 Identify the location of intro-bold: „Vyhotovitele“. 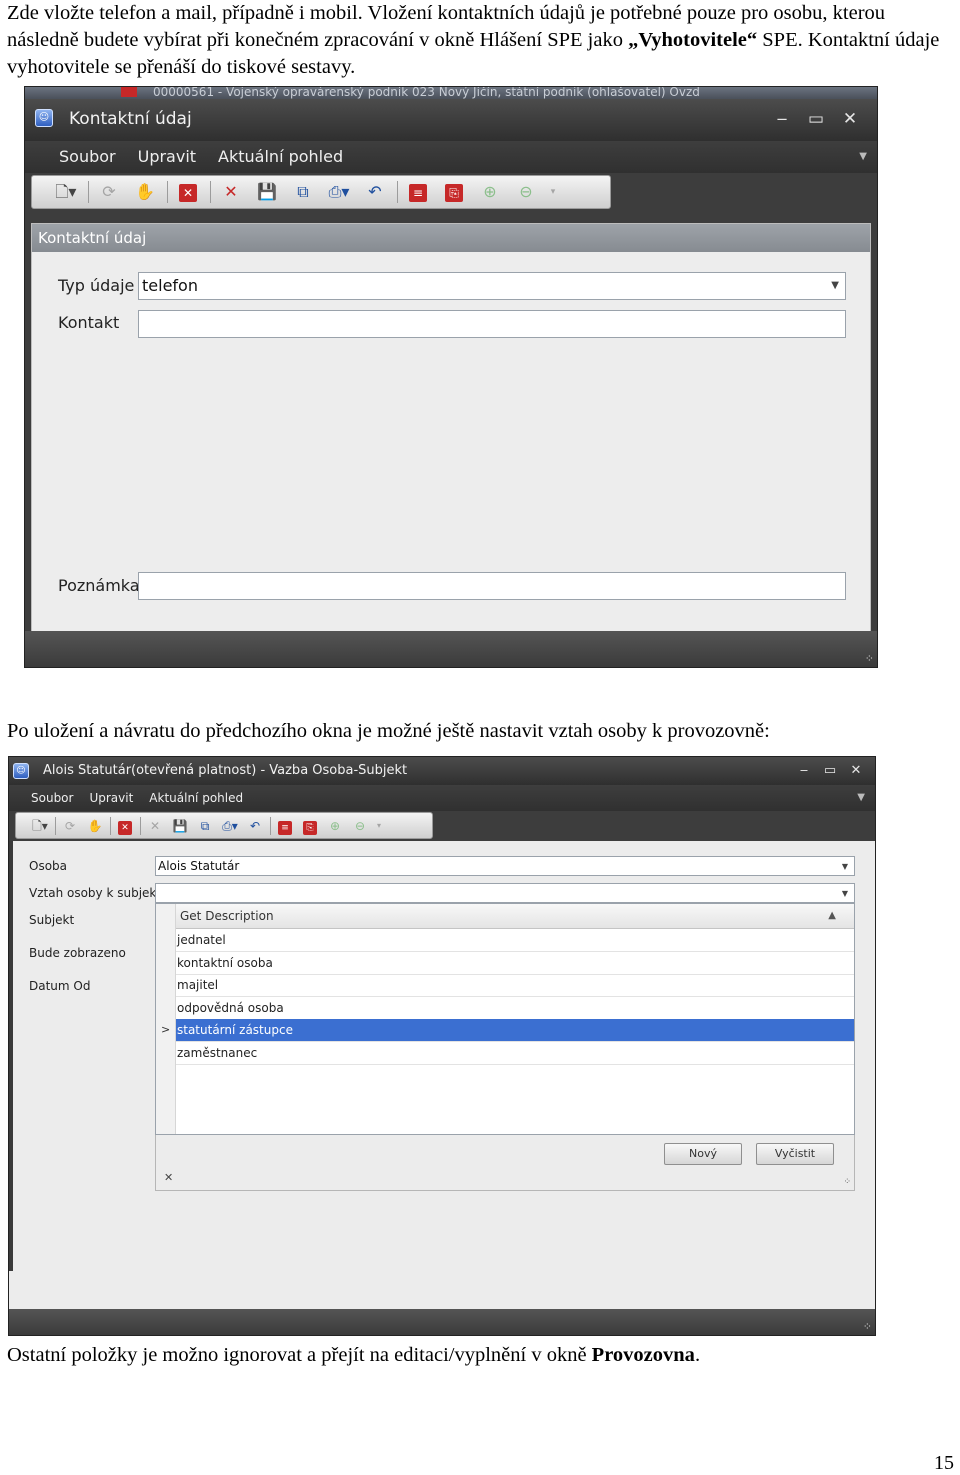
(693, 40).